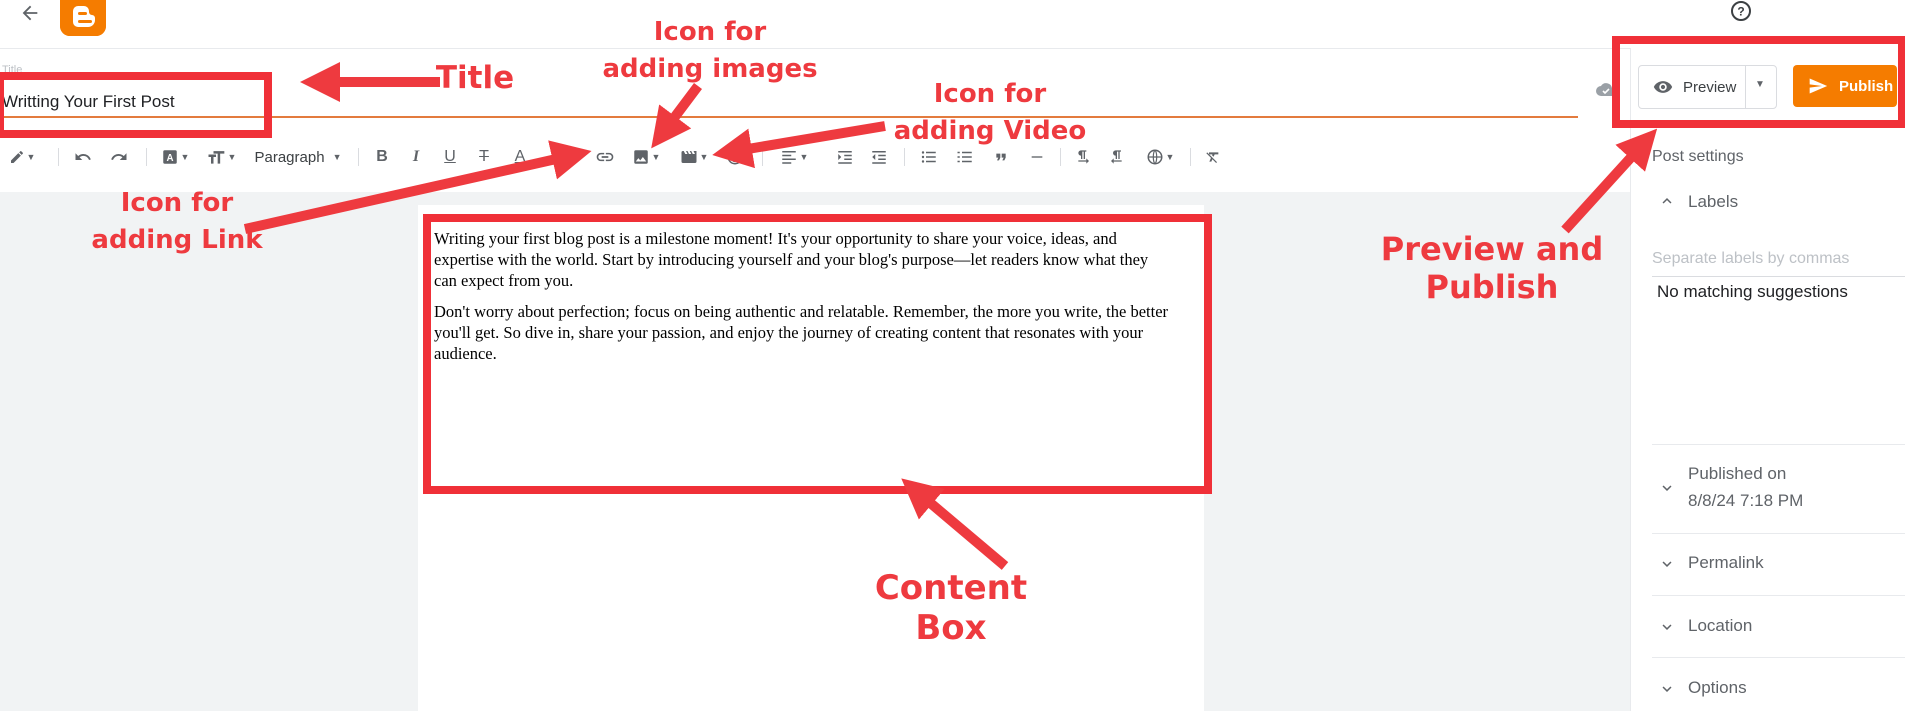 This screenshot has height=711, width=1905. Describe the element at coordinates (1492, 268) in the screenshot. I see `preview-publish-annotation-label: Preview and Publish` at that location.